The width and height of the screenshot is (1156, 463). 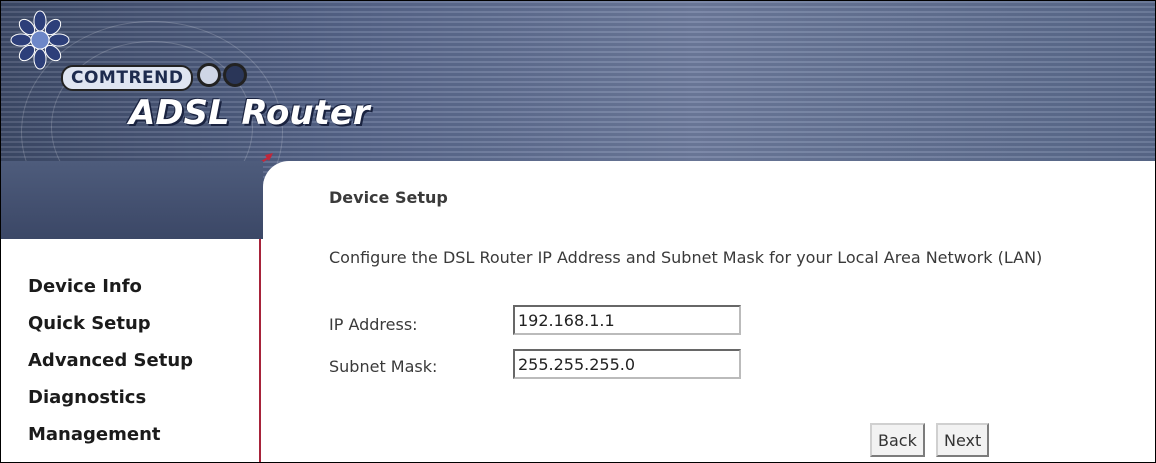 I want to click on sidebar-item-advanced-setup: Advanced Setup, so click(x=110, y=360).